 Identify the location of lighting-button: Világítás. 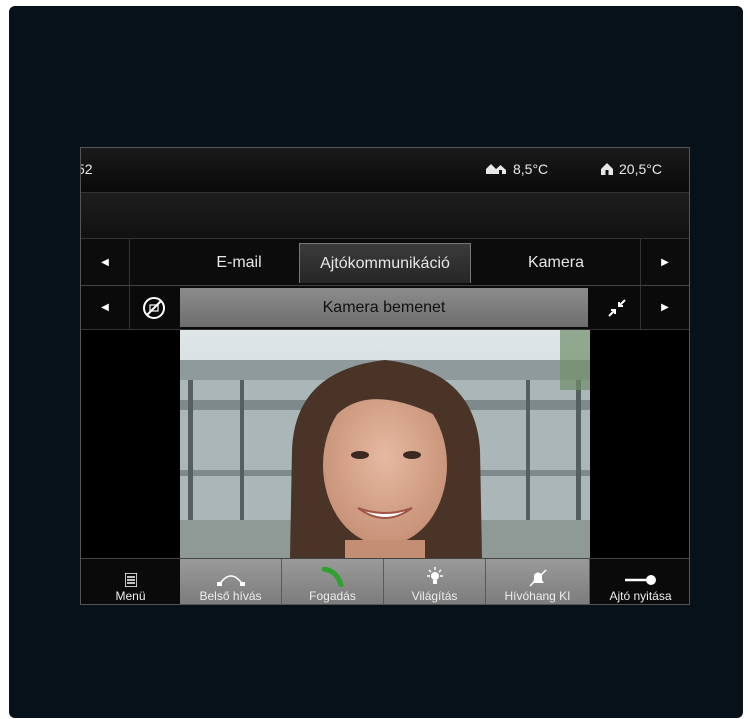
(435, 581).